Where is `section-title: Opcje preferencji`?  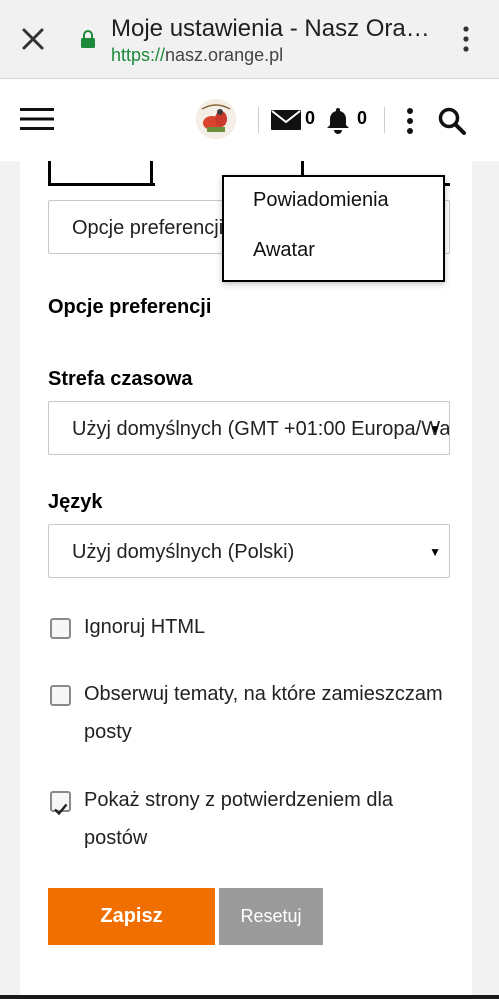
section-title: Opcje preferencji is located at coordinates (130, 307).